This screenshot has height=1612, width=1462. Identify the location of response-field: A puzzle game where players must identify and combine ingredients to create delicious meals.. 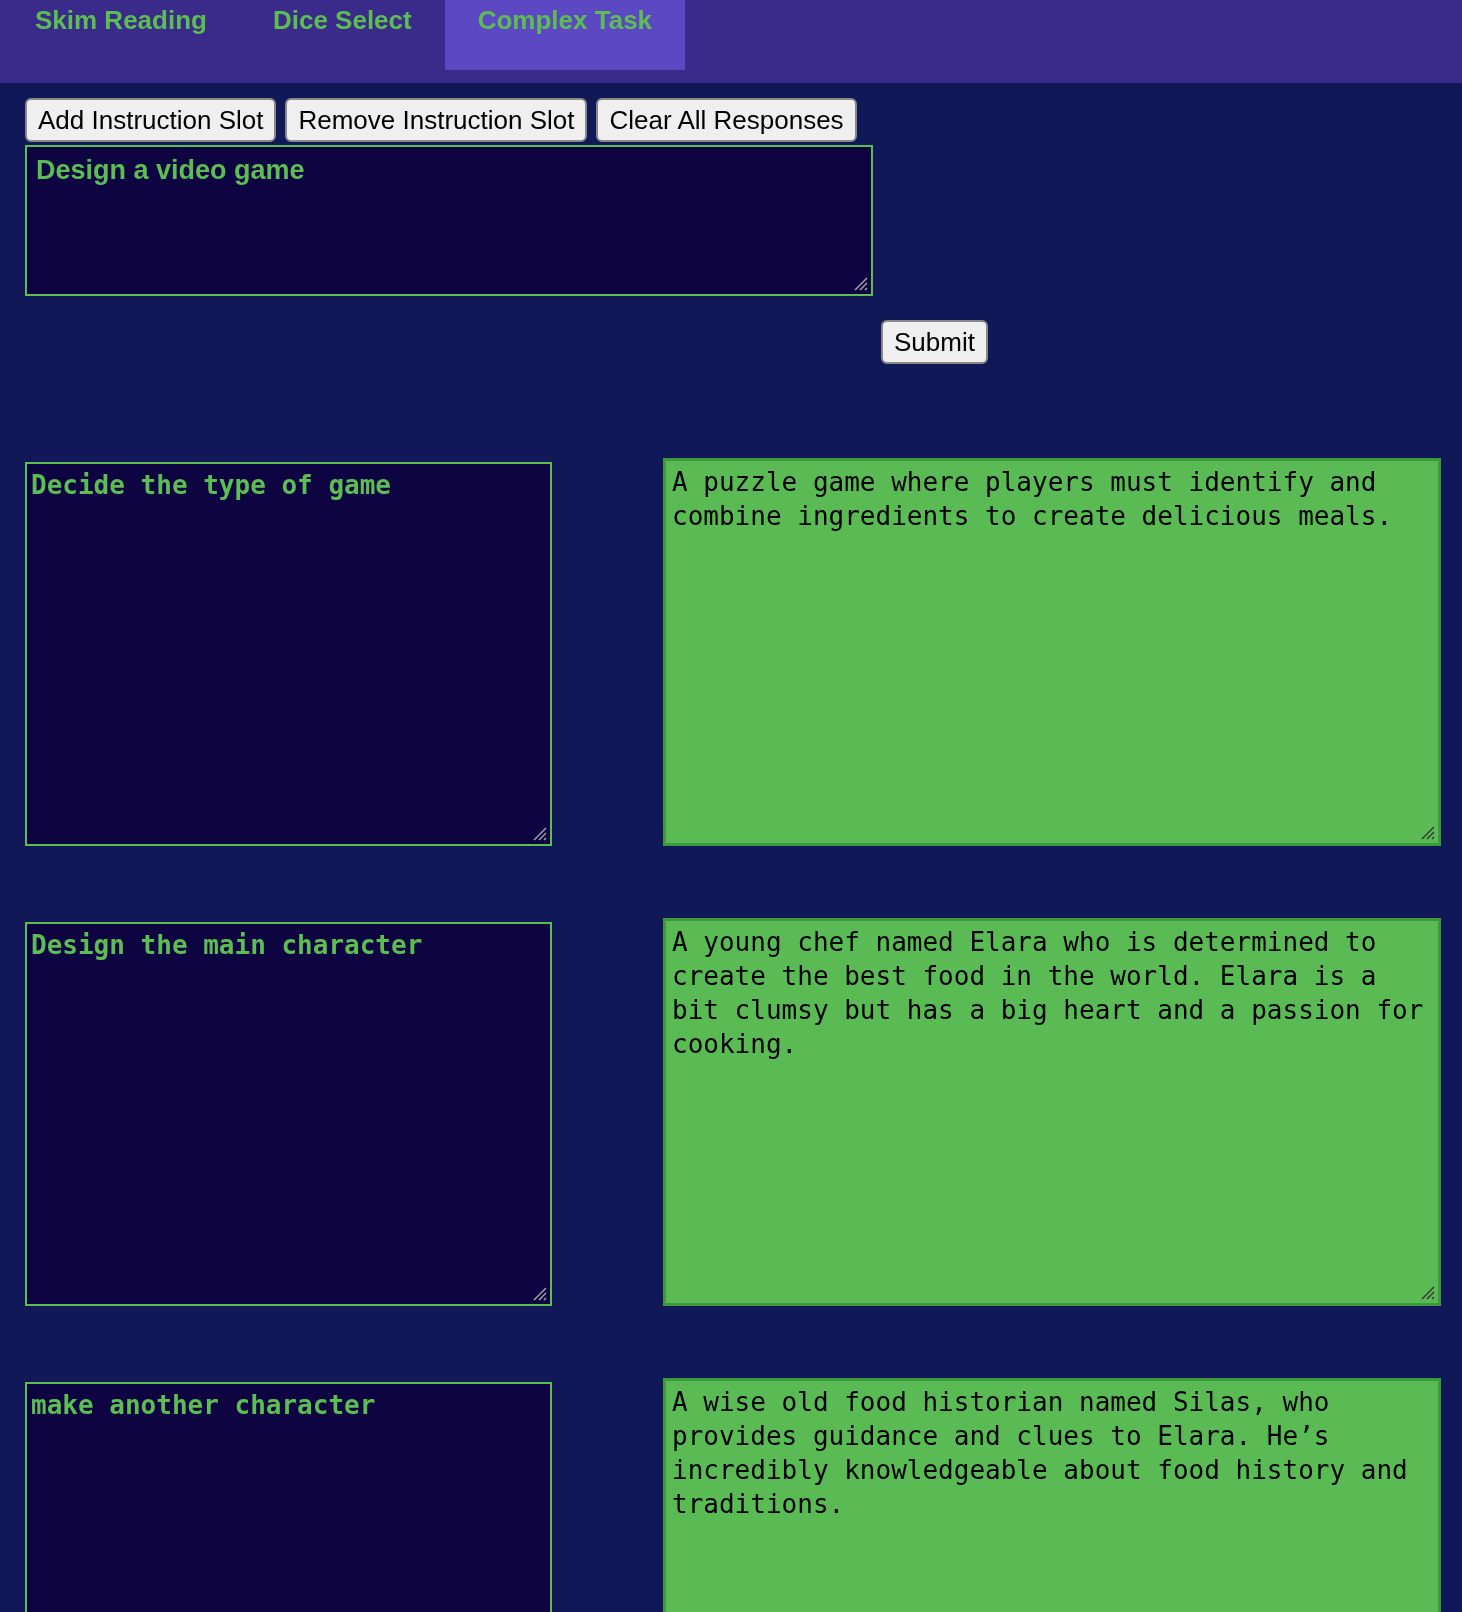
(1052, 652).